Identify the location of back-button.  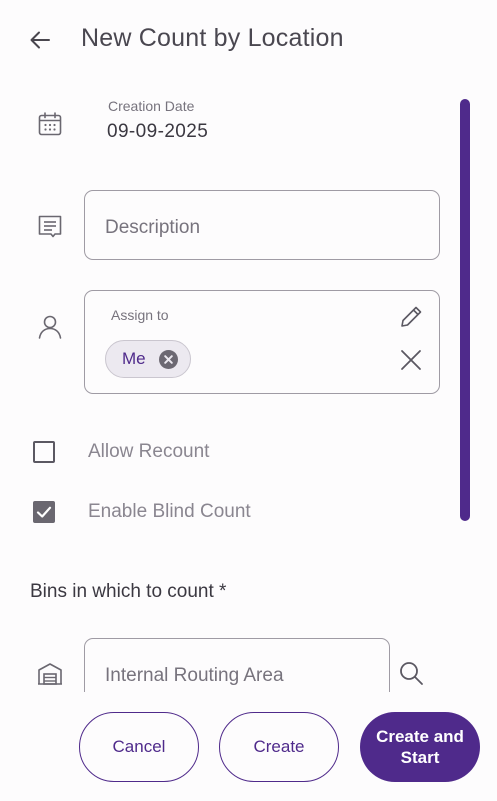
(40, 40).